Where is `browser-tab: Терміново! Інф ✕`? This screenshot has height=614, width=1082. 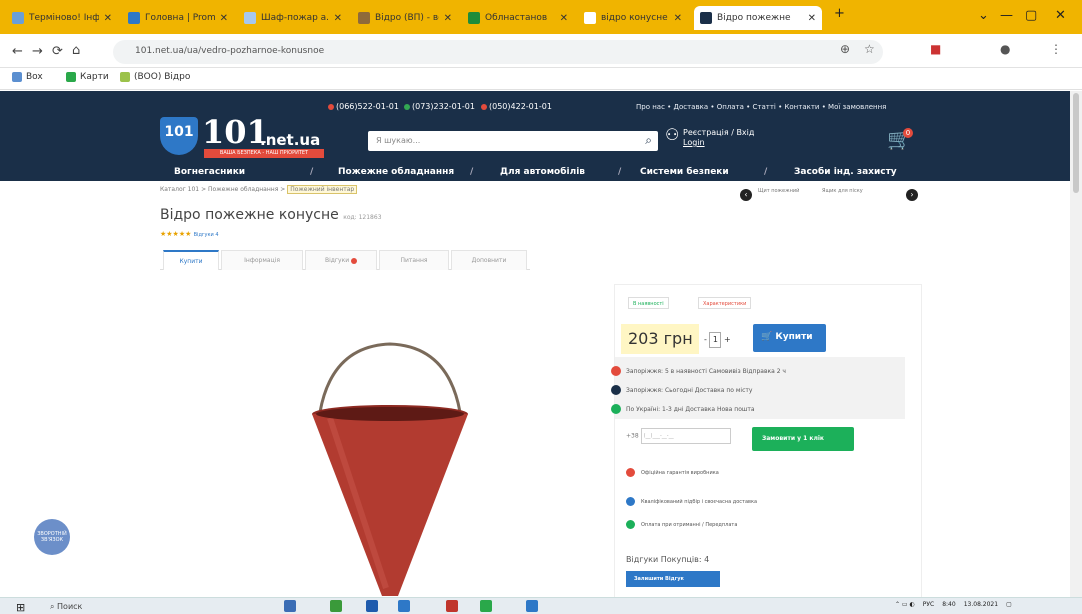
browser-tab: Терміново! Інф ✕ is located at coordinates (62, 18).